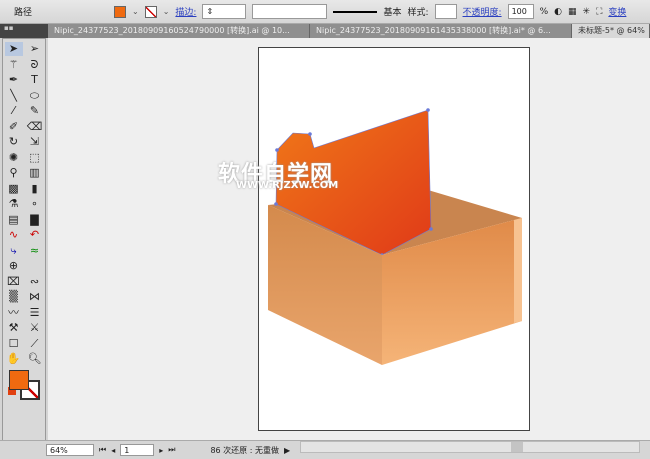 The width and height of the screenshot is (650, 459). I want to click on warp-tool-icon: ✺, so click(14, 158).